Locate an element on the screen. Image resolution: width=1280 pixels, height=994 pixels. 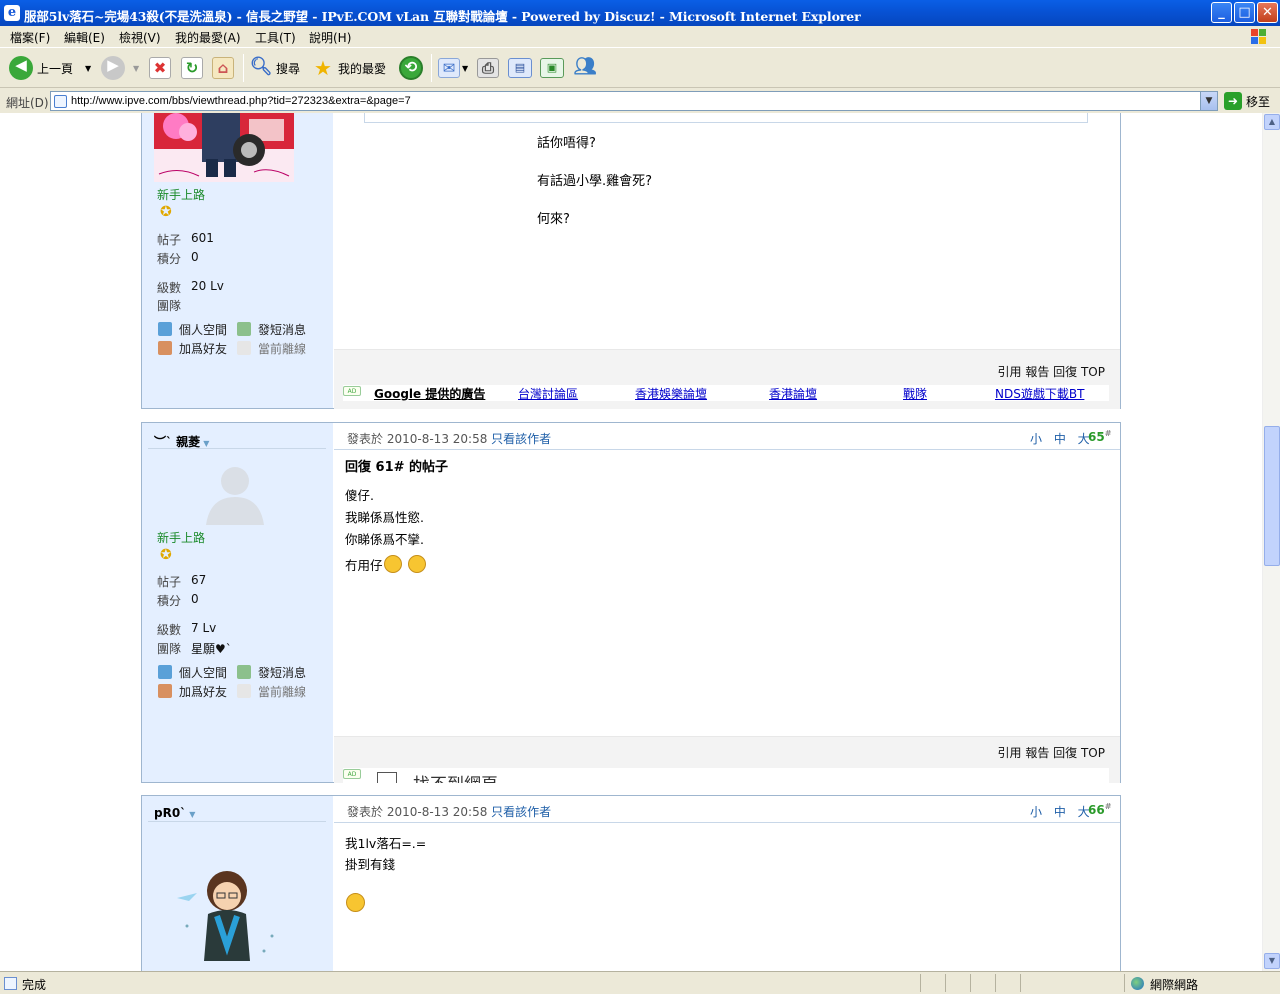
status-text: 完成 is located at coordinates (34, 985).